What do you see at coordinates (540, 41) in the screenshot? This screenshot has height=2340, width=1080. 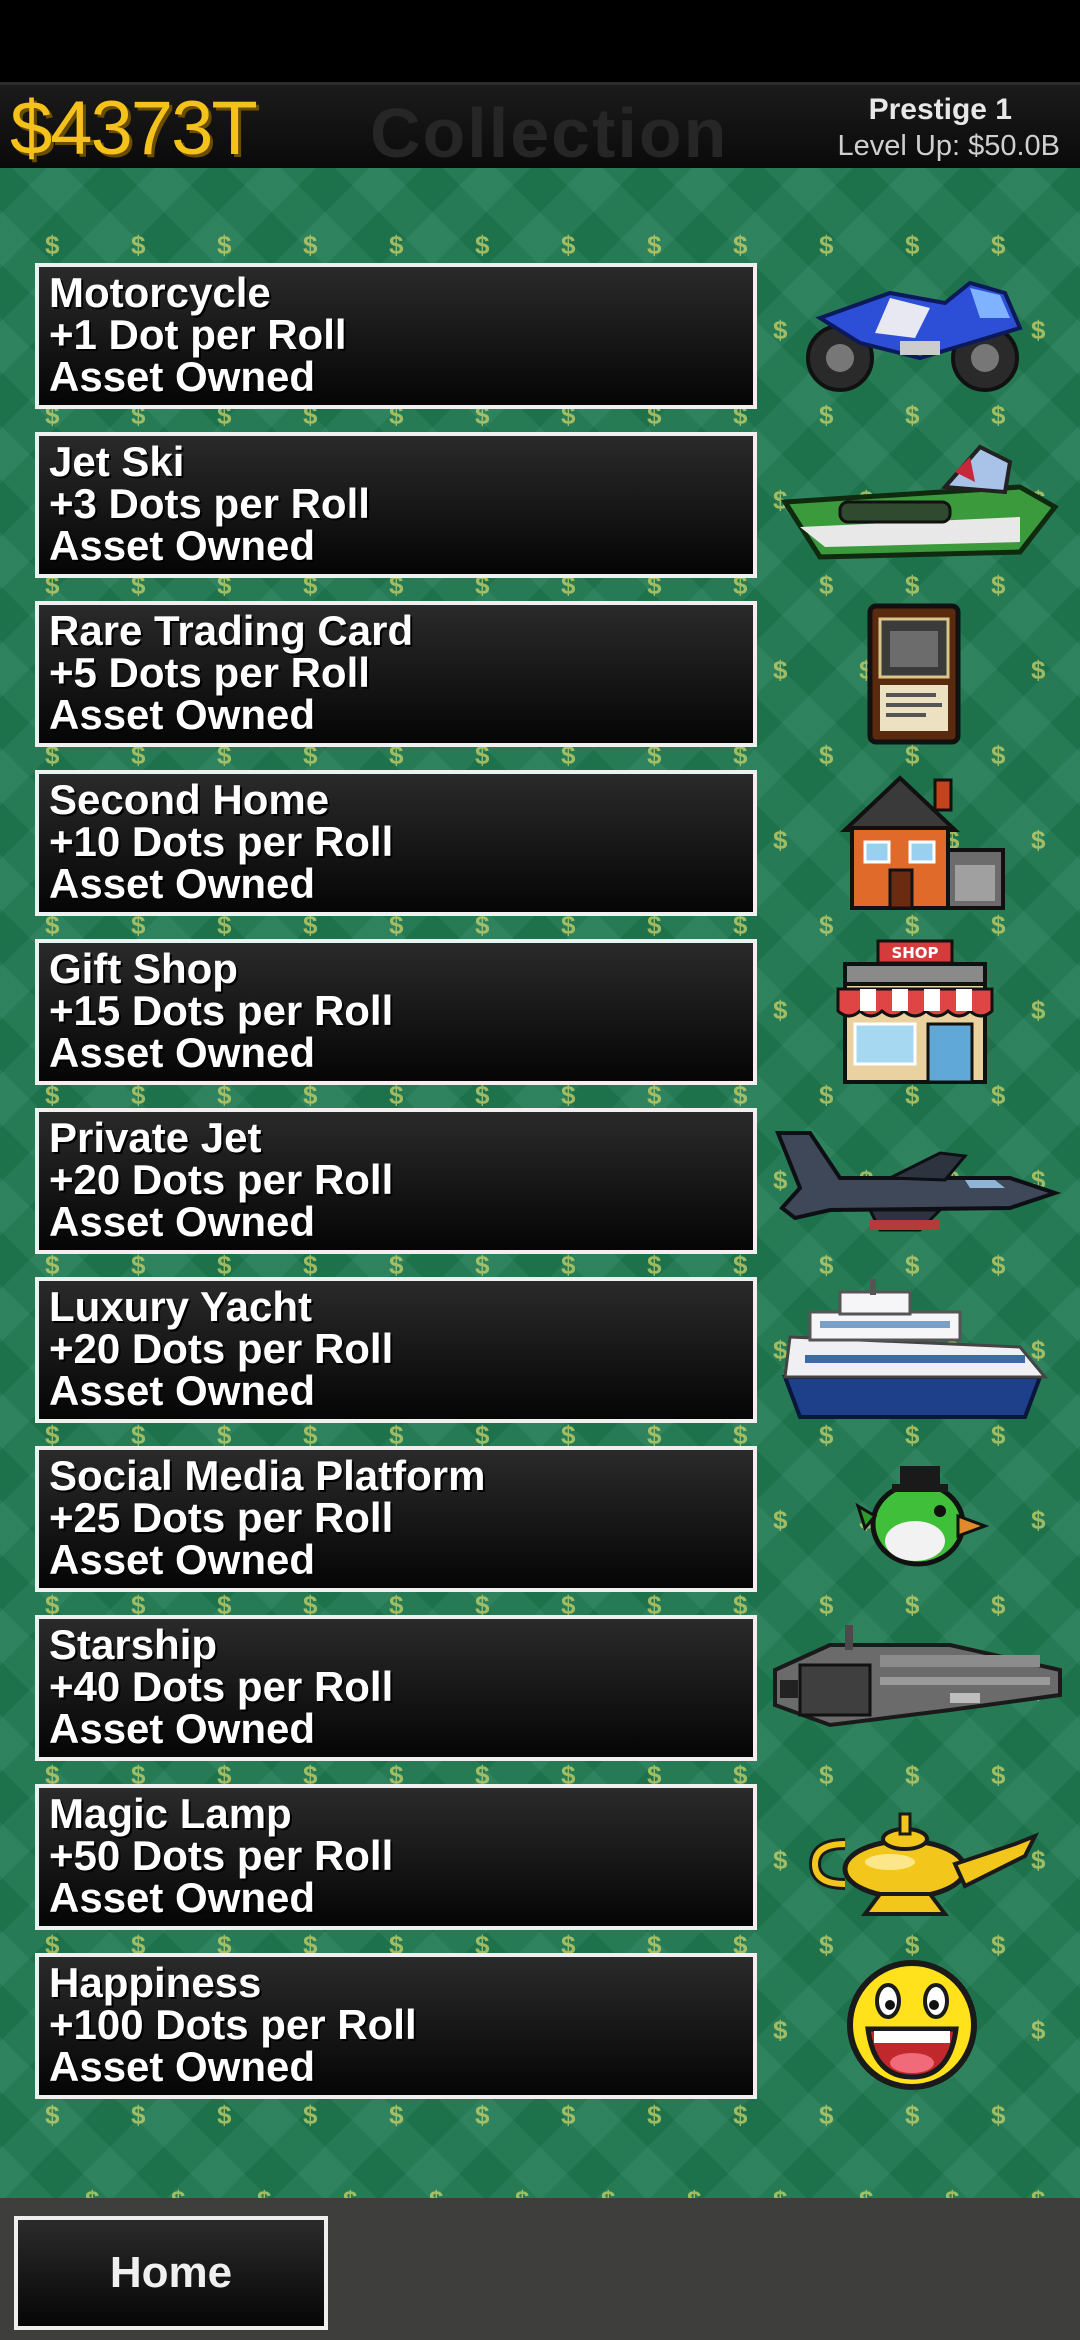 I see `status-bar` at bounding box center [540, 41].